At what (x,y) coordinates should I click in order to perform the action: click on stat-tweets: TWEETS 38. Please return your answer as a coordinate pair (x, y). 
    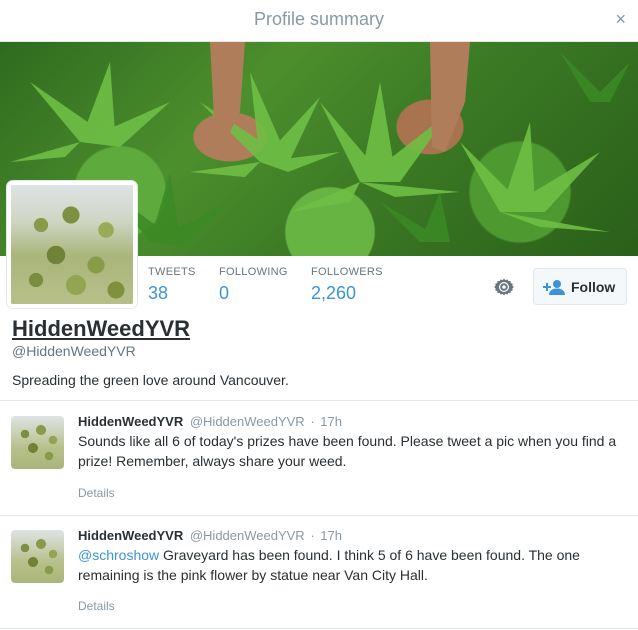
    Looking at the image, I should click on (172, 285).